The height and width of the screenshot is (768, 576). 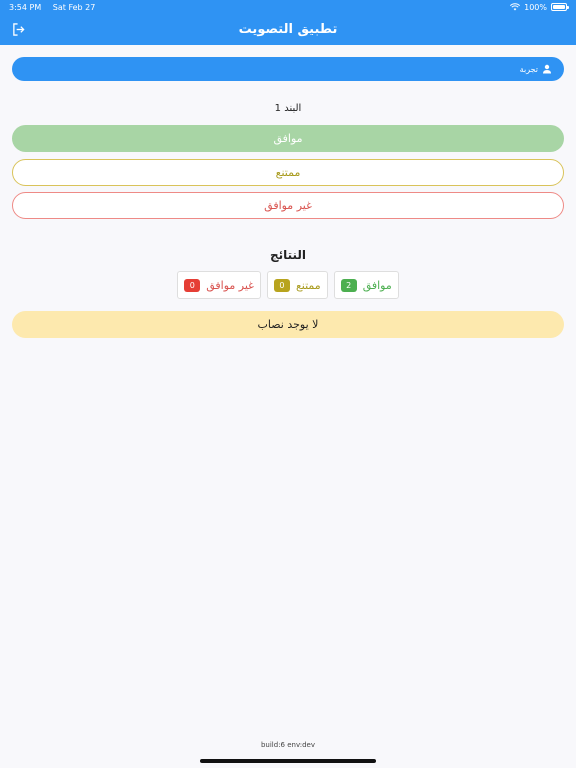 I want to click on build-info: build:6 env:dev, so click(x=287, y=745).